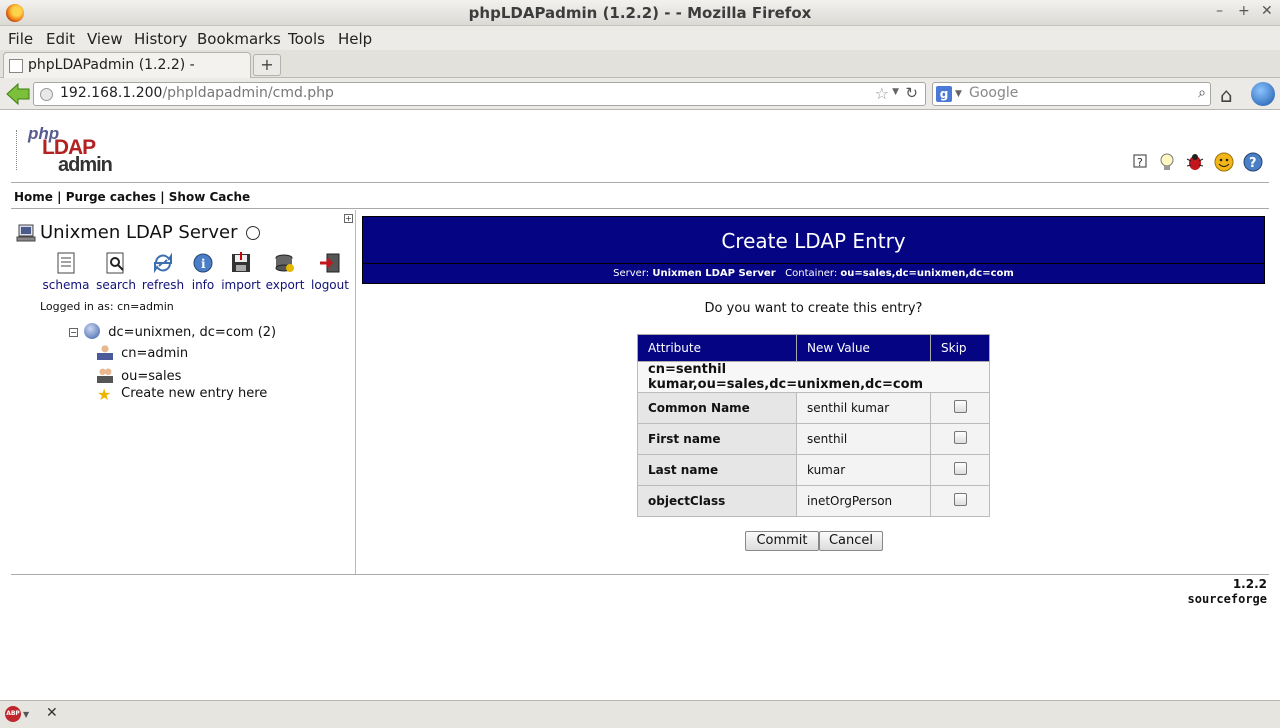 Image resolution: width=1280 pixels, height=728 pixels. Describe the element at coordinates (1227, 599) in the screenshot. I see `sourceforge-link: sourceforge` at that location.